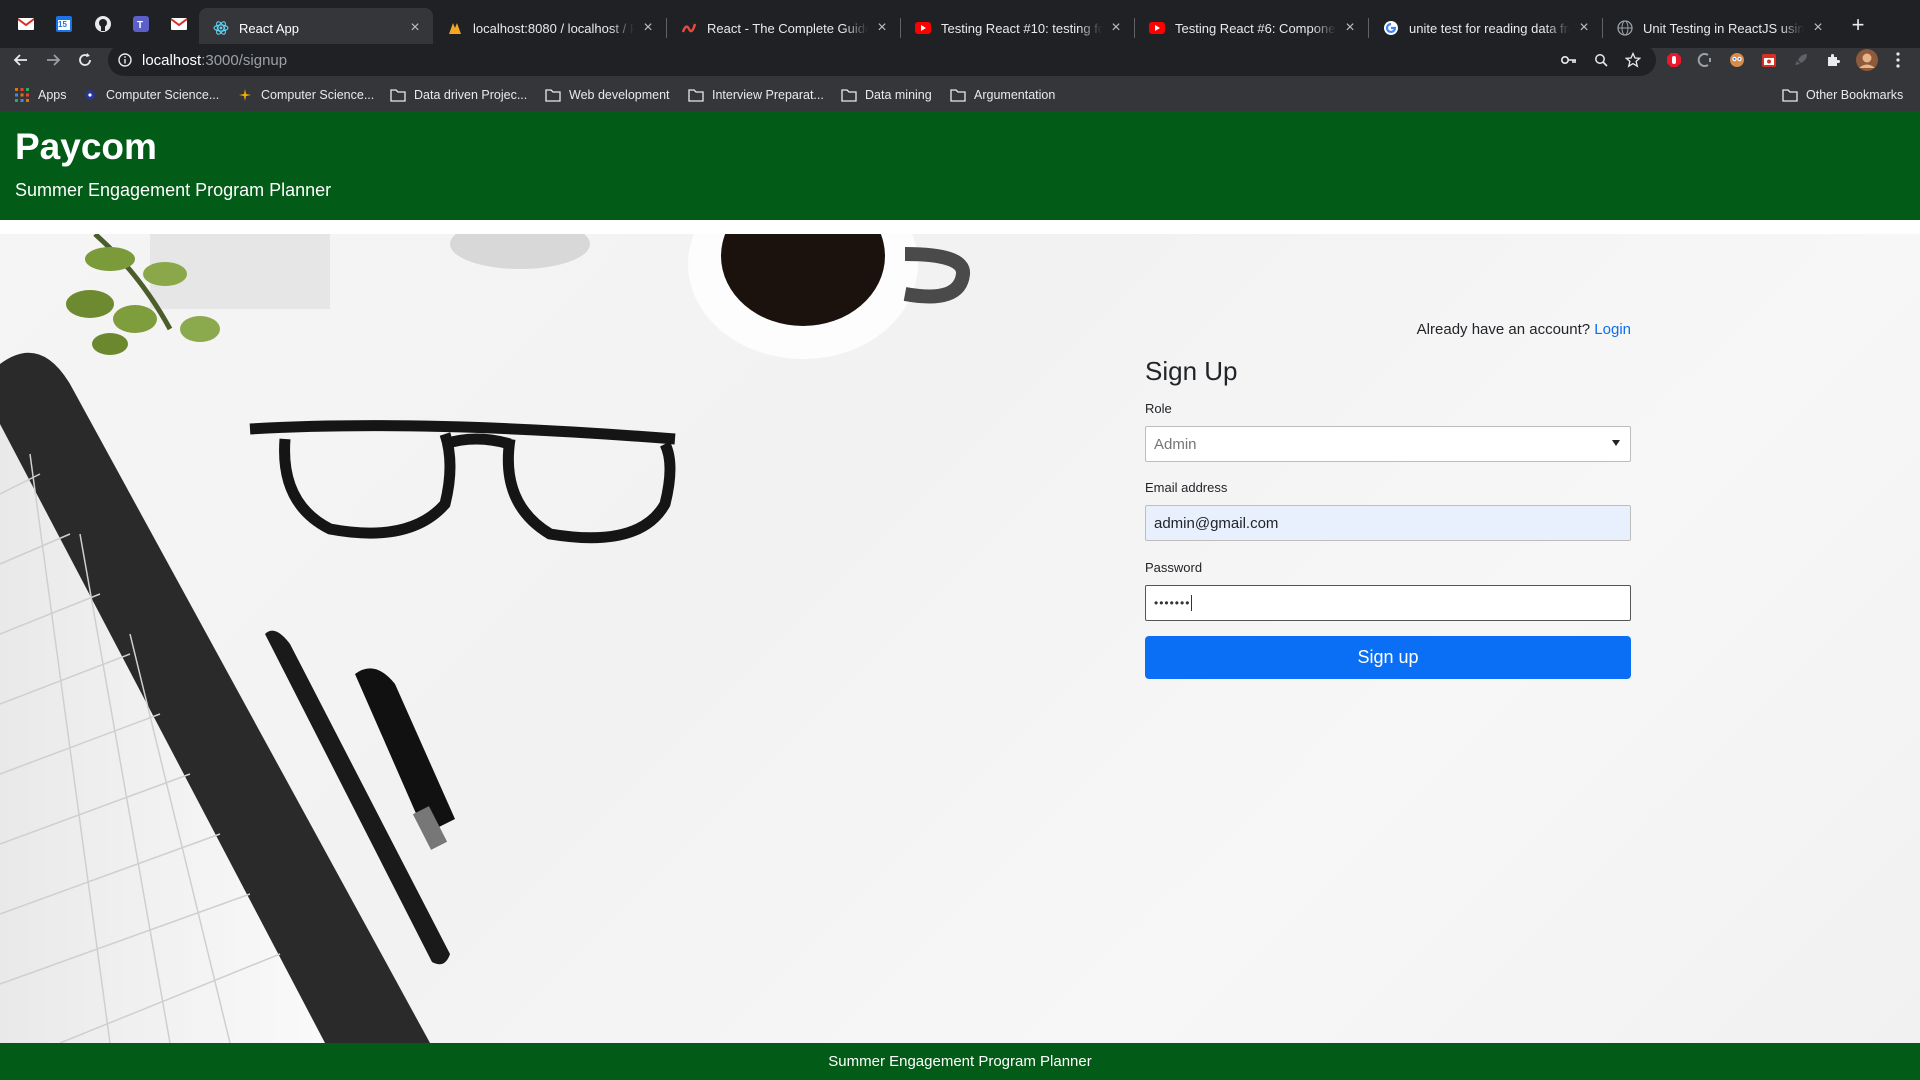  What do you see at coordinates (1158, 408) in the screenshot?
I see `role-label: Role` at bounding box center [1158, 408].